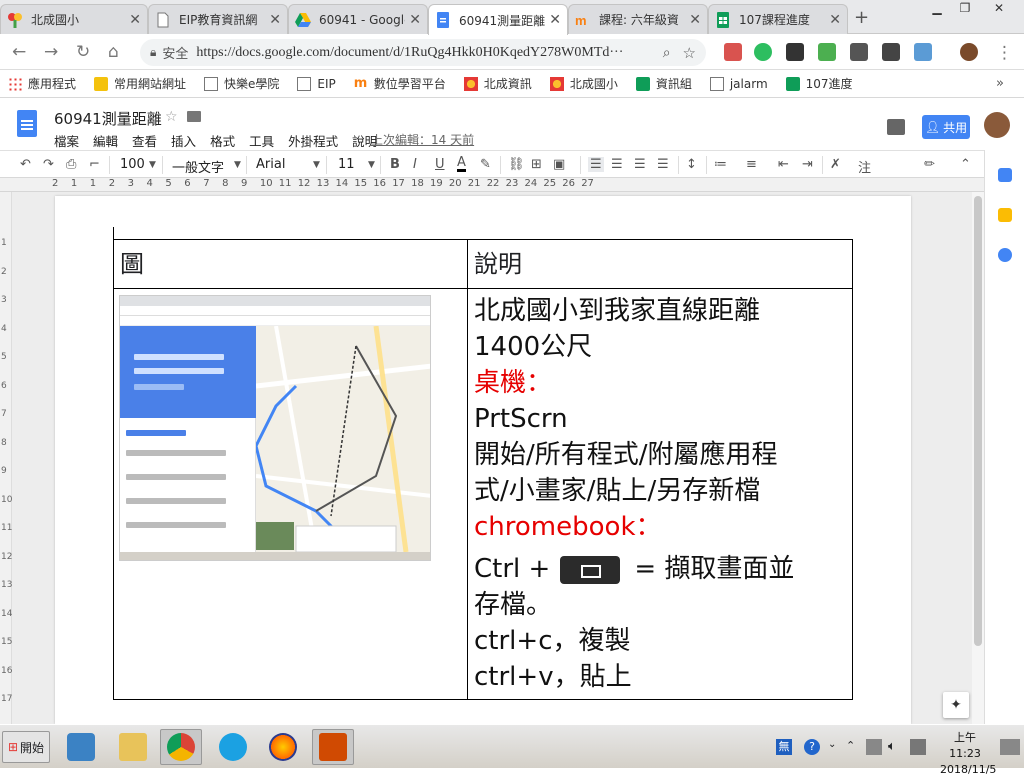 The width and height of the screenshot is (1024, 778). What do you see at coordinates (275, 428) in the screenshot?
I see `maps-screenshot-image` at bounding box center [275, 428].